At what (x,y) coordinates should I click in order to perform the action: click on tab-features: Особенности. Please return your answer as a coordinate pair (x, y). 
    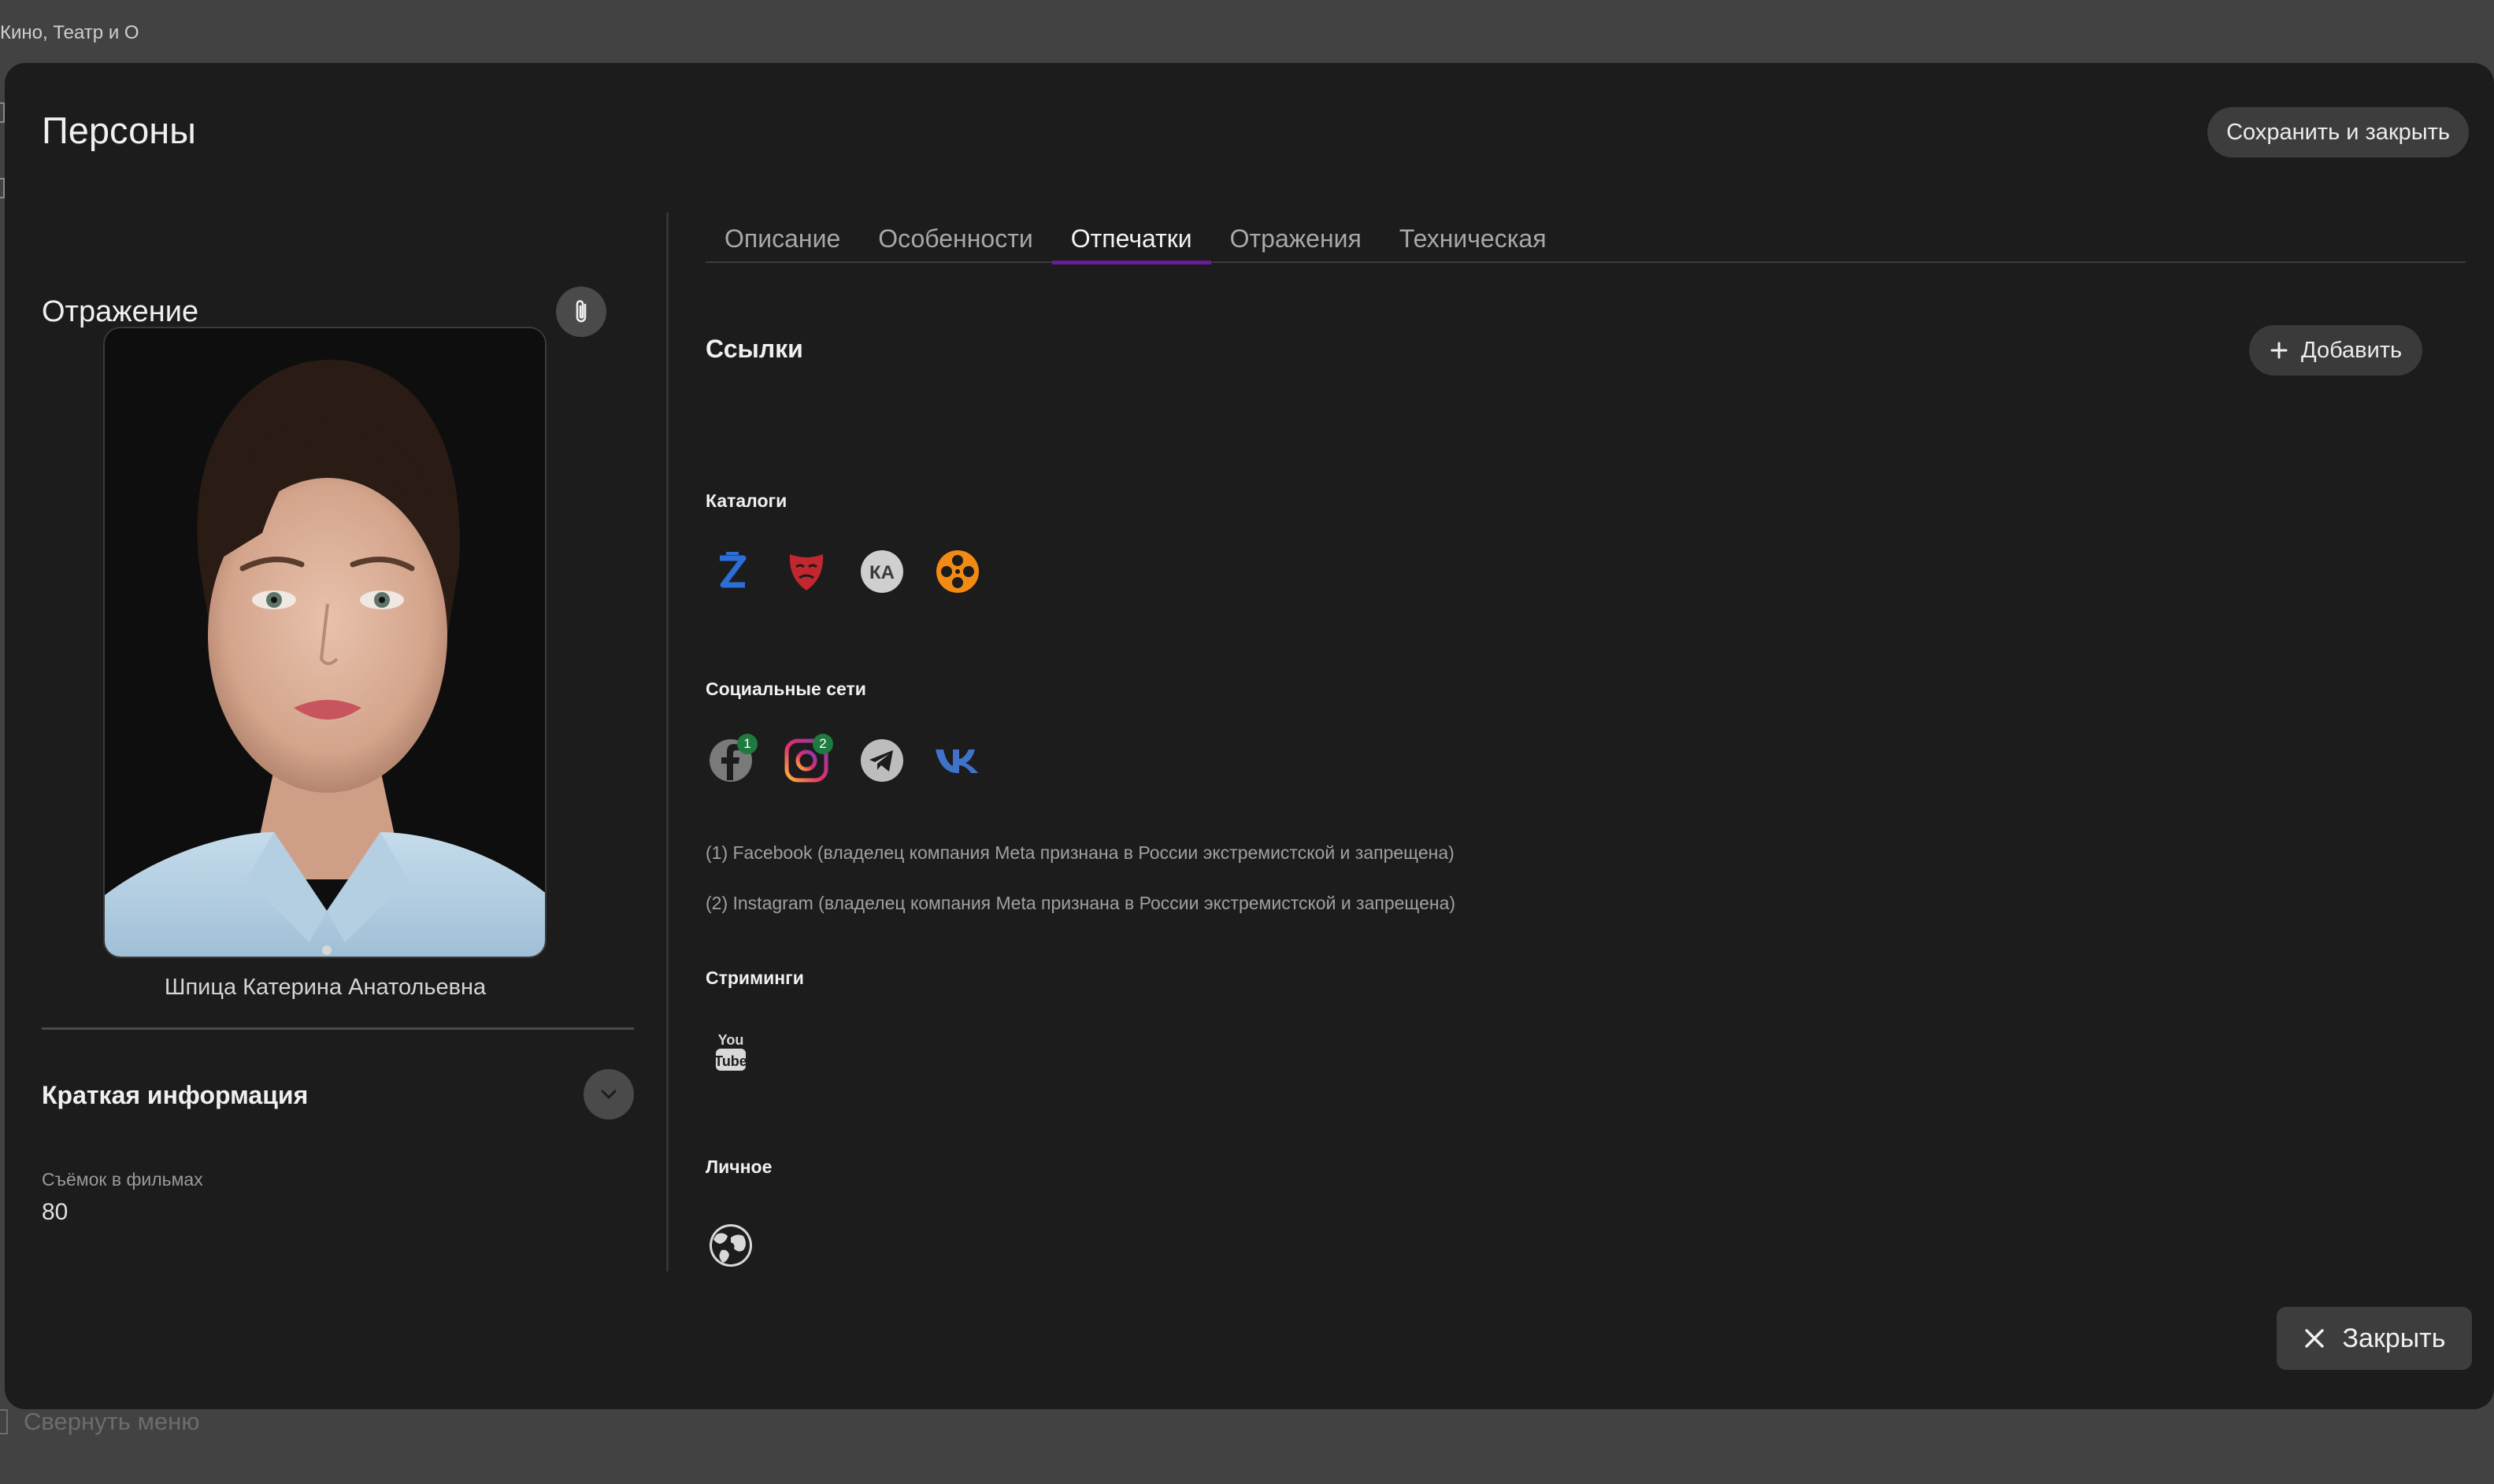
    Looking at the image, I should click on (955, 242).